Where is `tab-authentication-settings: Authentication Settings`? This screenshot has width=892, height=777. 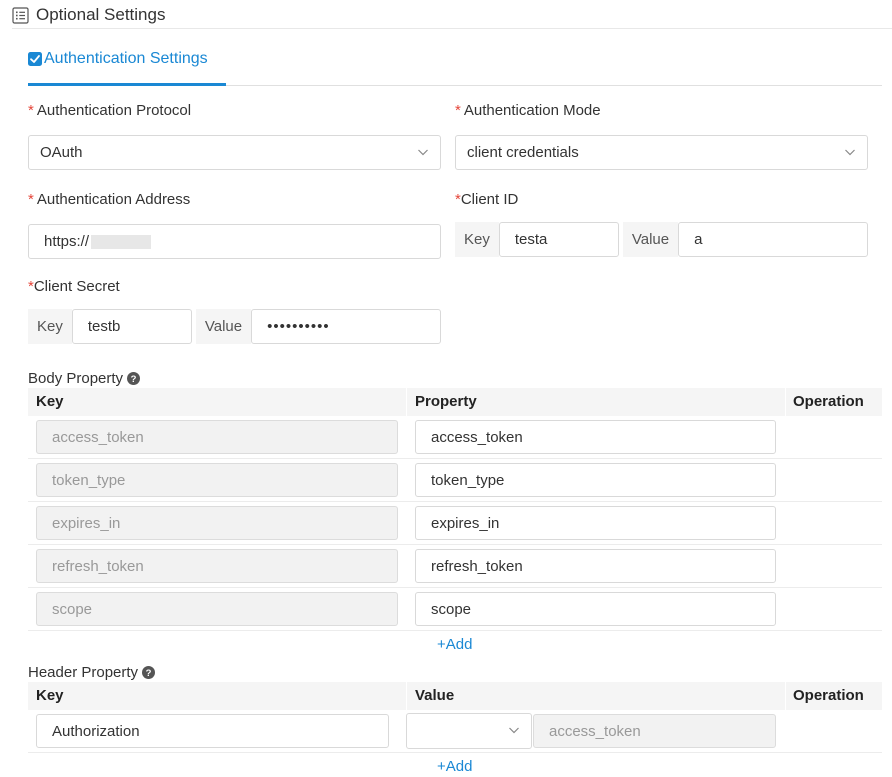 tab-authentication-settings: Authentication Settings is located at coordinates (118, 66).